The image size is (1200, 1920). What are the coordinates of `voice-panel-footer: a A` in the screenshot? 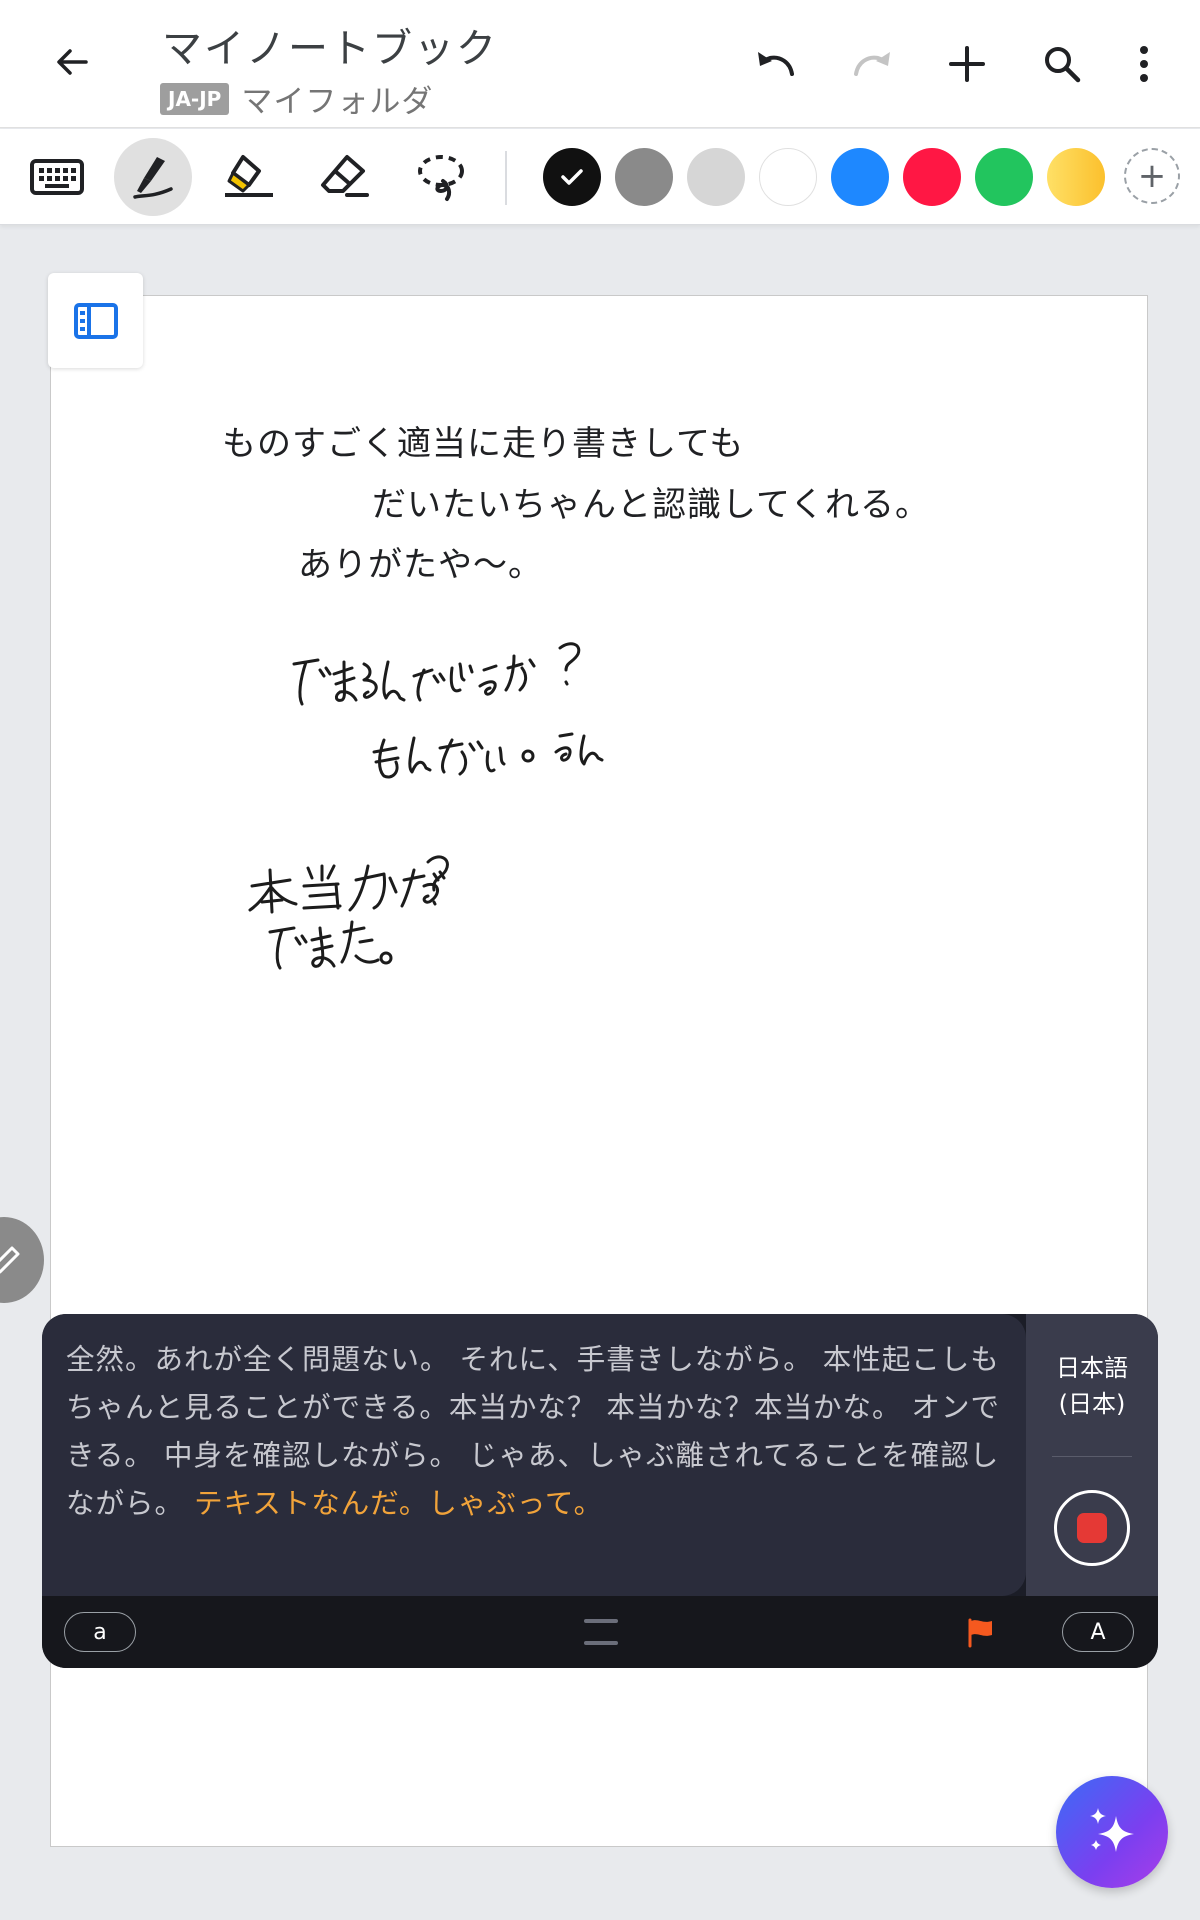 It's located at (600, 1632).